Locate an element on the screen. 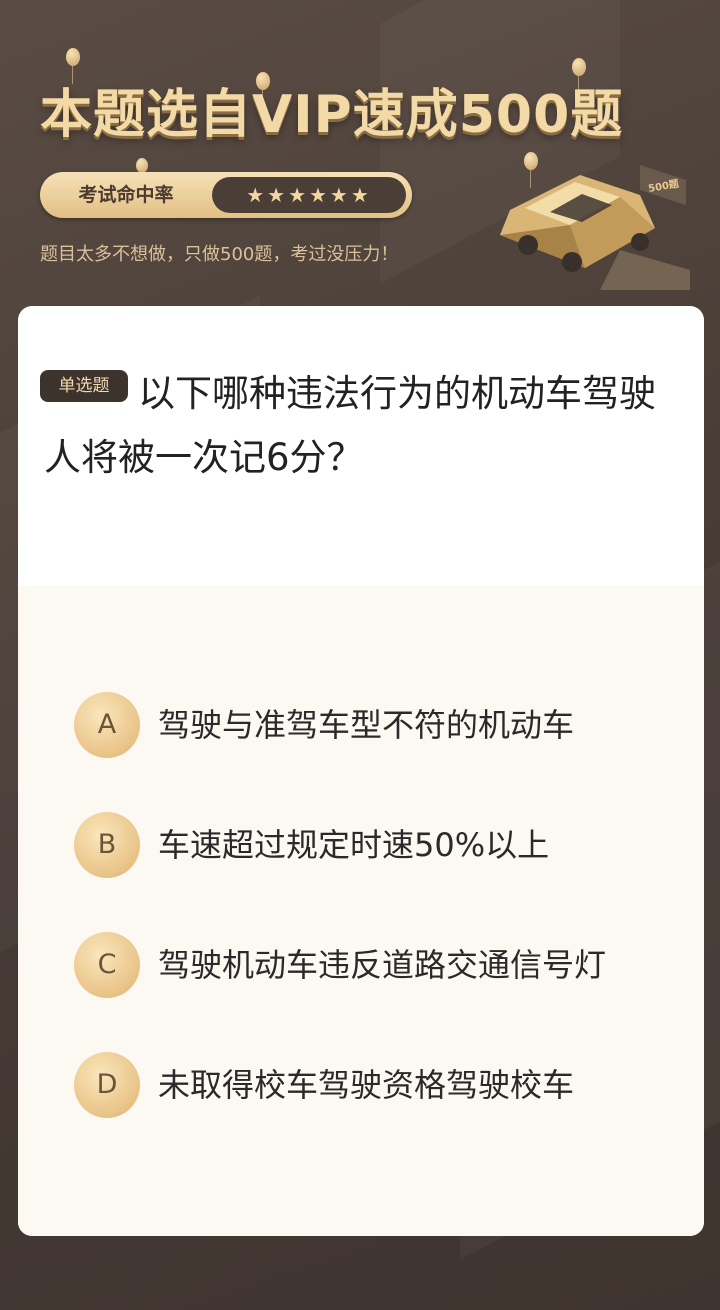 The width and height of the screenshot is (720, 1310). header-subtitle: 题目太多不想做，只做500题，考过没压力！ is located at coordinates (219, 254).